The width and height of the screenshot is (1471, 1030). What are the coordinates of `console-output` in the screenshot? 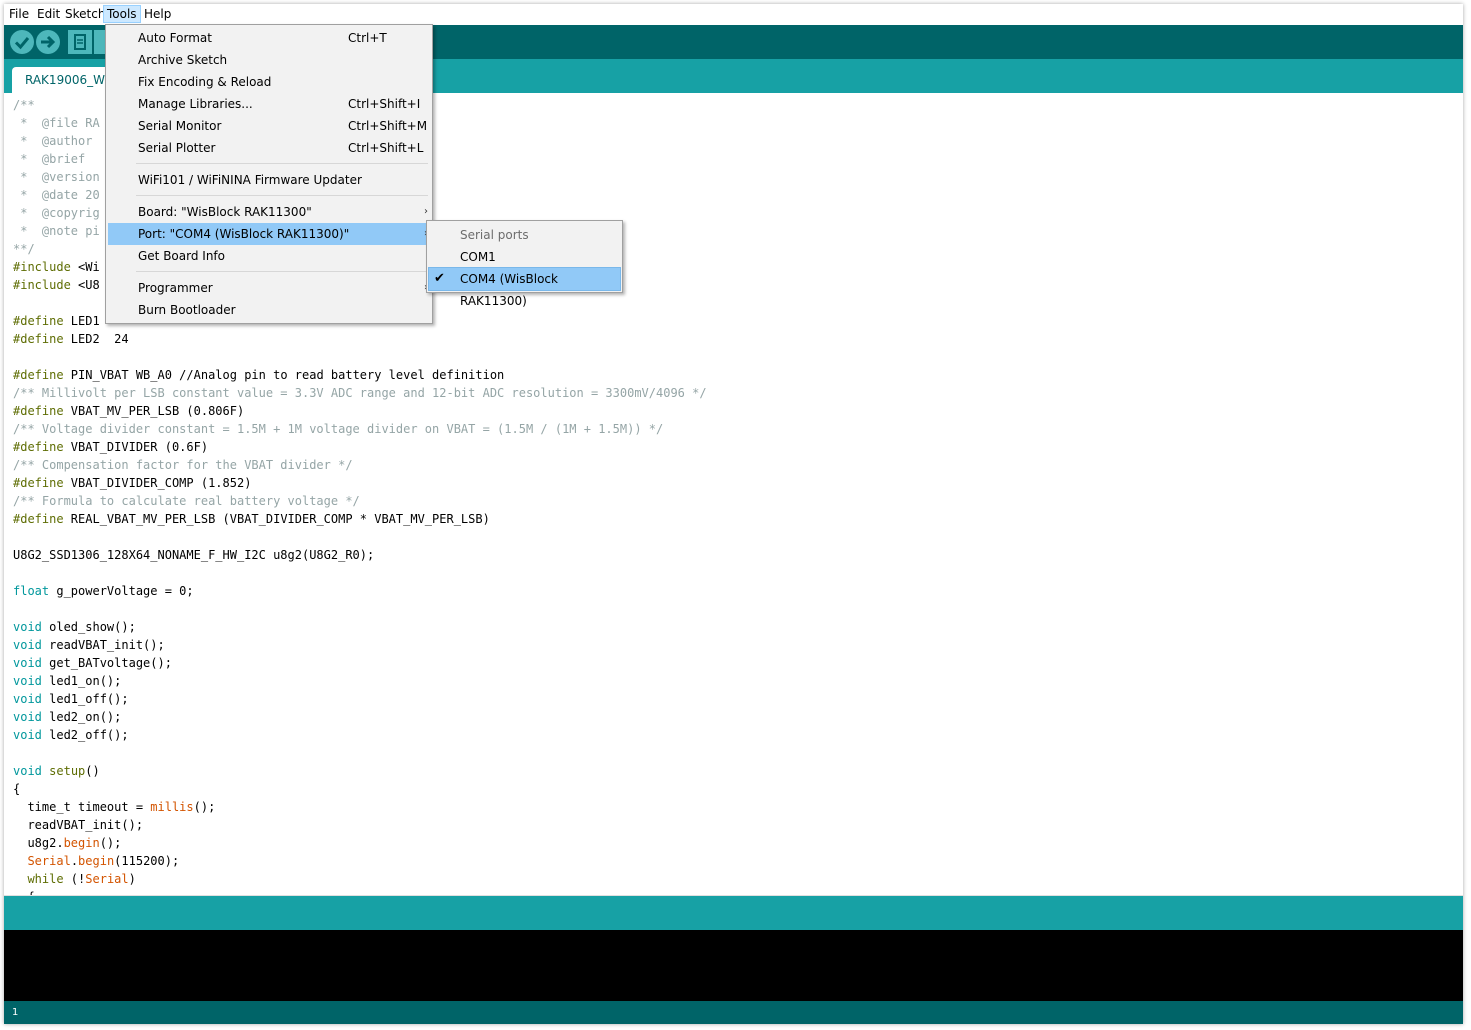 It's located at (733, 965).